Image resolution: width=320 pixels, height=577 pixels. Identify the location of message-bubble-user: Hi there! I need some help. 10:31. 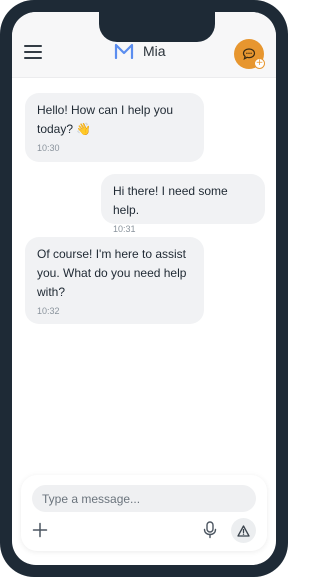
(183, 204).